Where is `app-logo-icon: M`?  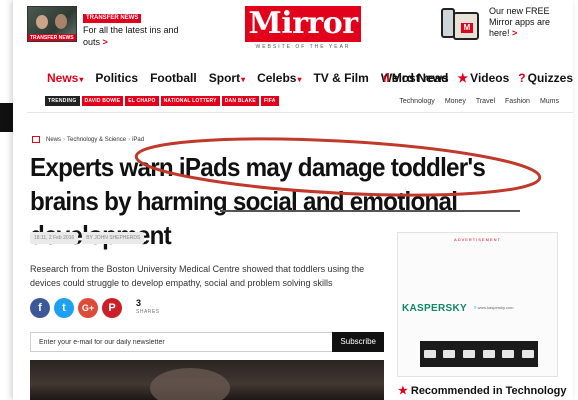
app-logo-icon: M is located at coordinates (467, 28).